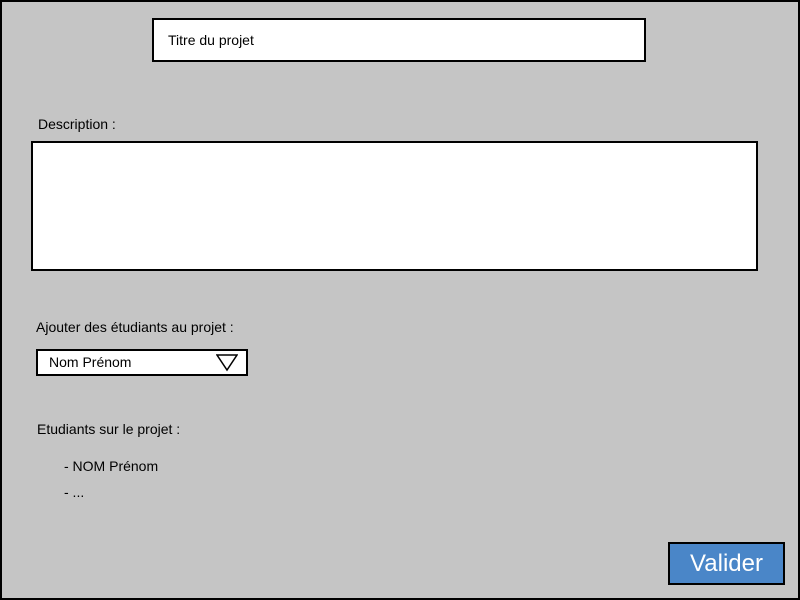 The height and width of the screenshot is (600, 800). Describe the element at coordinates (142, 362) in the screenshot. I see `student-select-dropdown: Nom Prénom` at that location.